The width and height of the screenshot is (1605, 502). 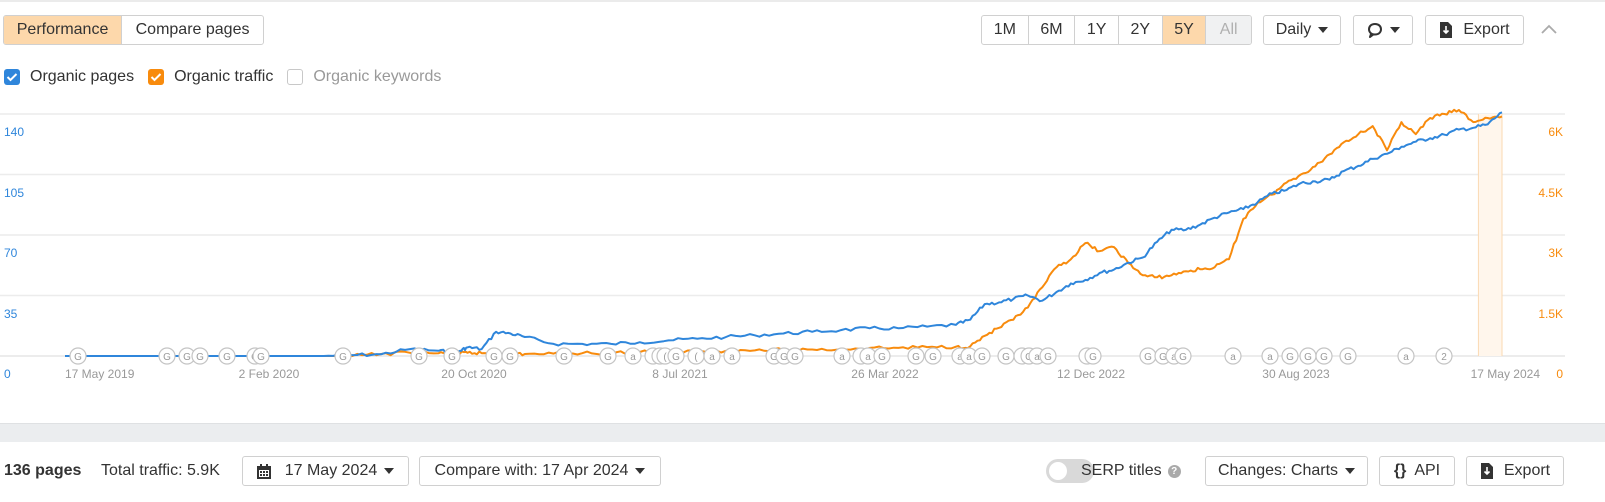 What do you see at coordinates (82, 76) in the screenshot?
I see `legend-label: Organic pages` at bounding box center [82, 76].